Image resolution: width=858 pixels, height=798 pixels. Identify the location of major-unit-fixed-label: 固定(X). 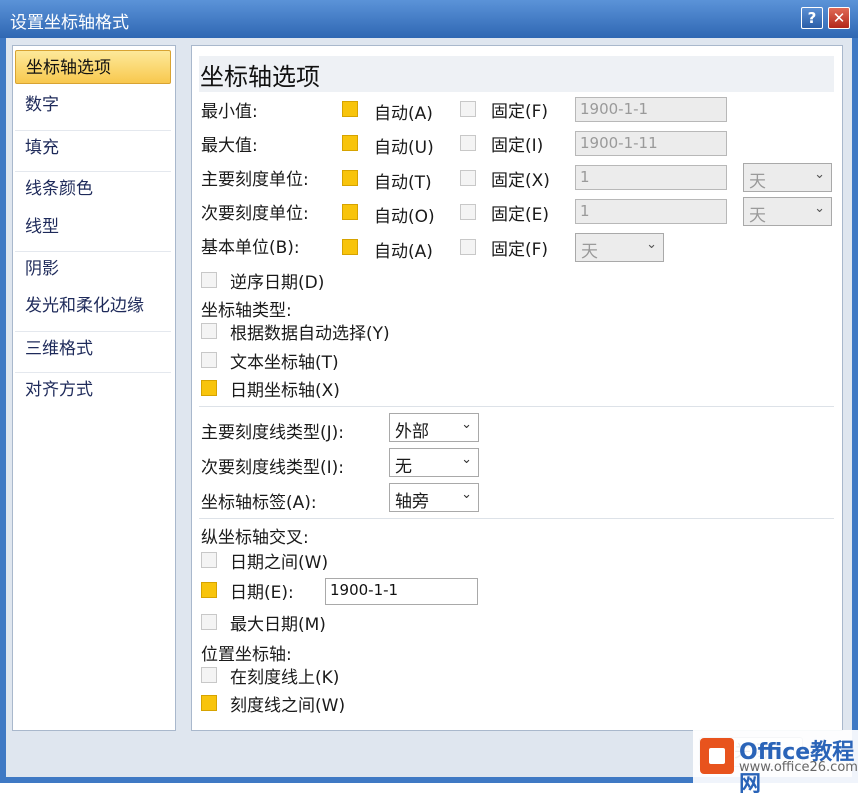
(520, 178).